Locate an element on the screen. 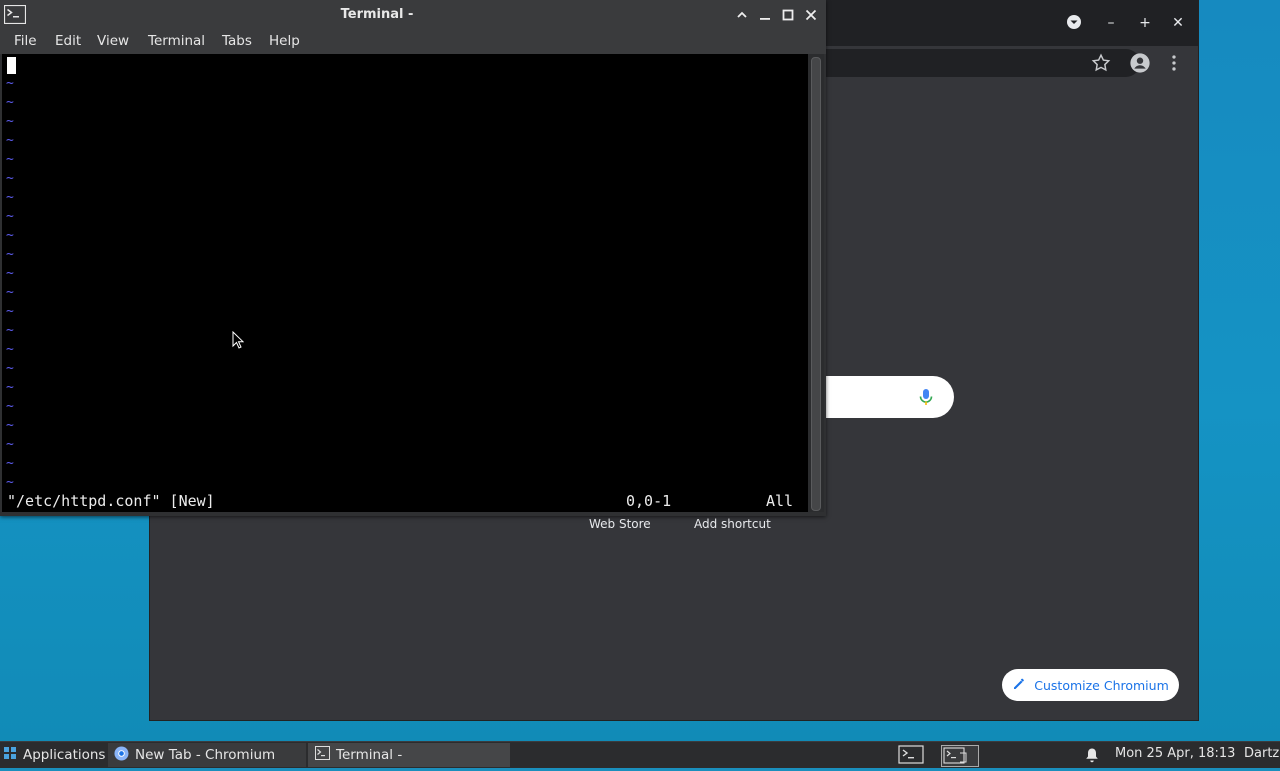 The image size is (1280, 771). scrollbar-thumb is located at coordinates (816, 284).